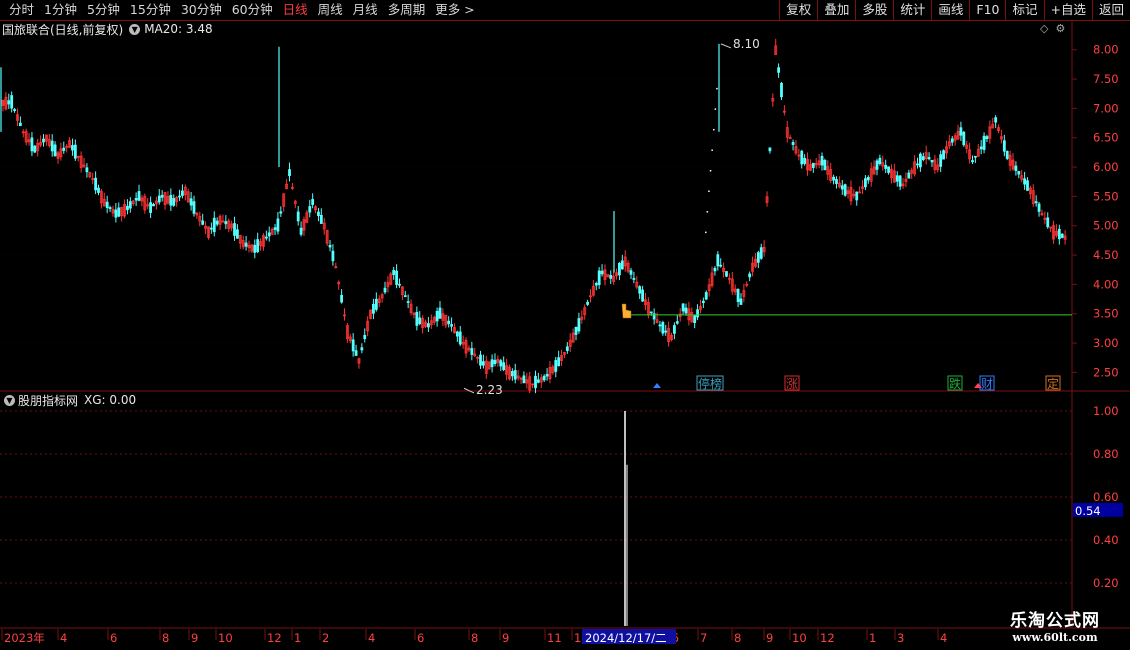  What do you see at coordinates (1106, 314) in the screenshot?
I see `price-tick-label: 3.50` at bounding box center [1106, 314].